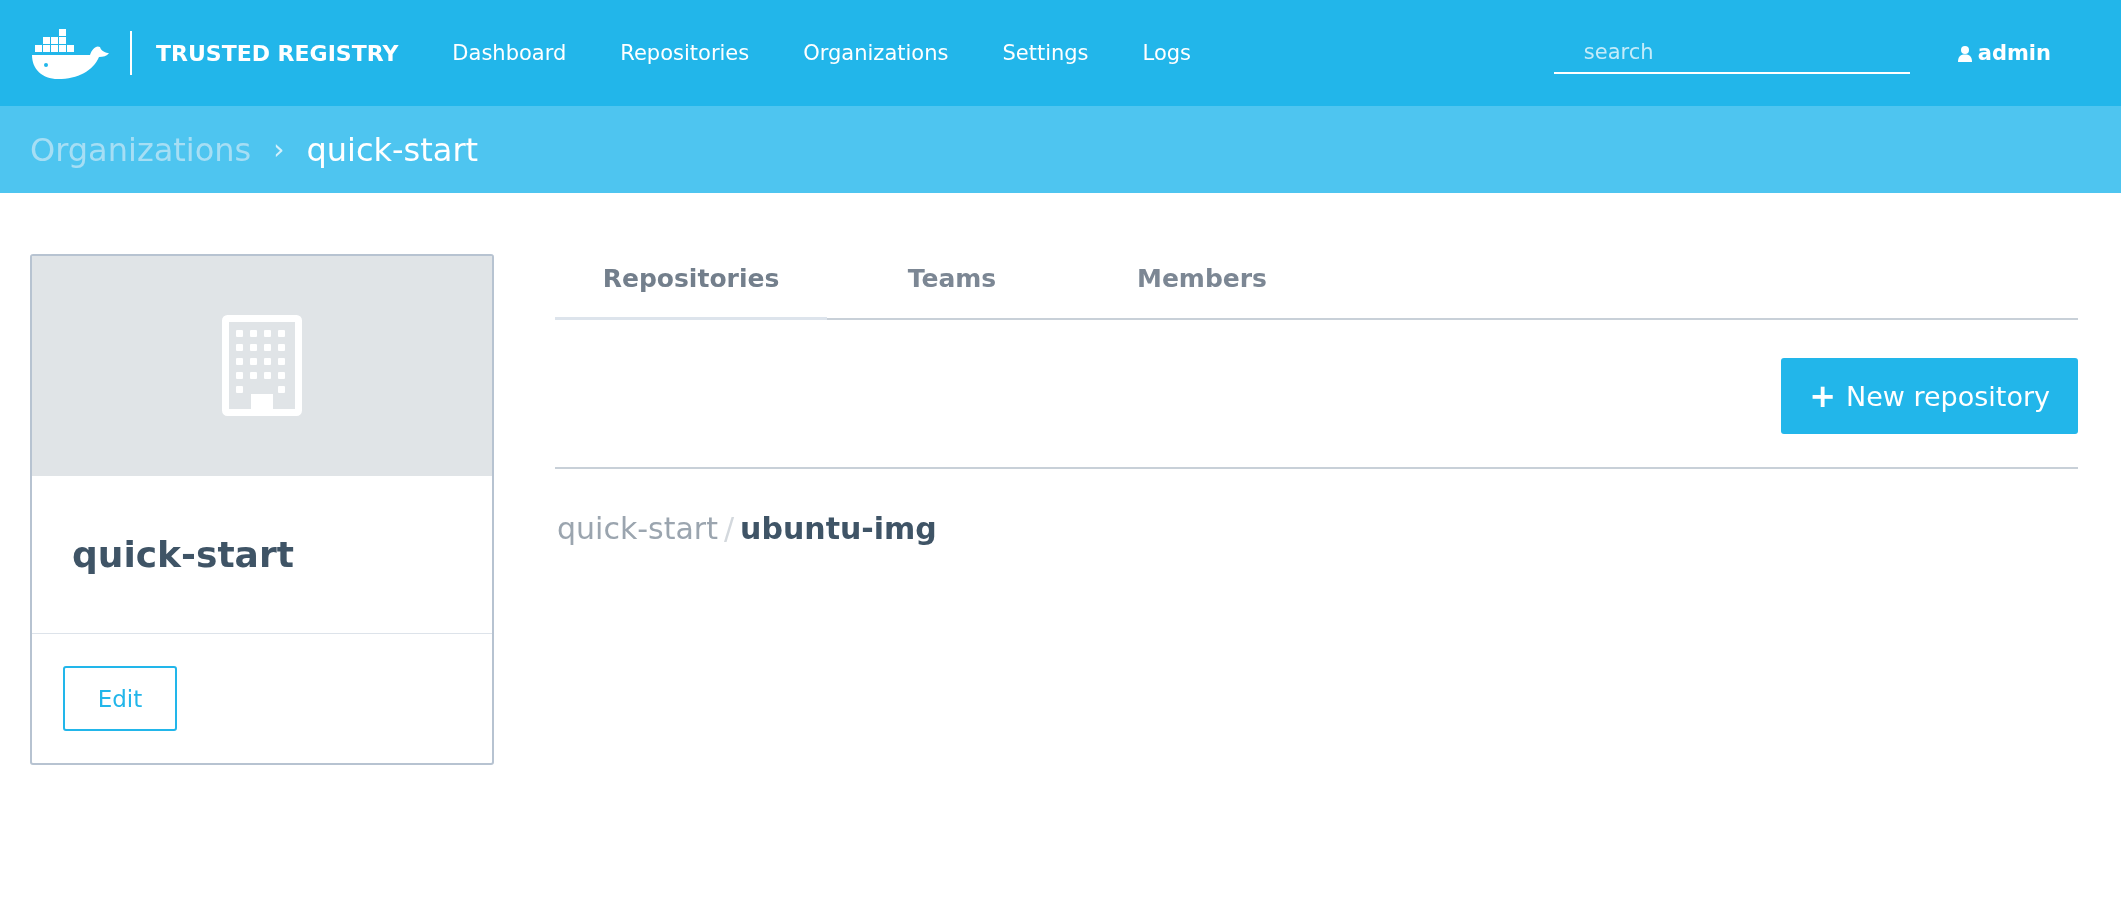 The image size is (2121, 900). I want to click on nav-link: Dashboard, so click(509, 53).